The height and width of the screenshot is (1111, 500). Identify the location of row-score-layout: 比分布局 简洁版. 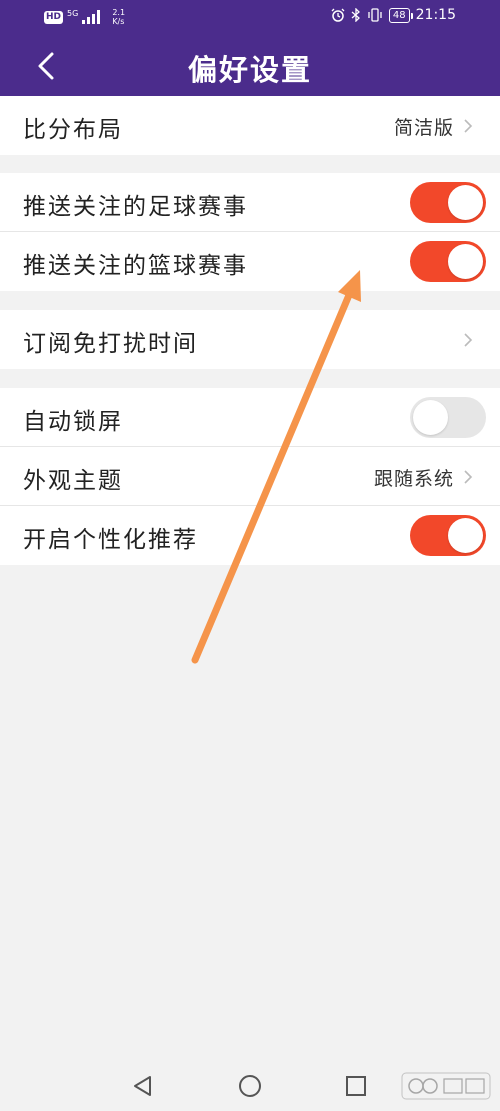
(250, 125).